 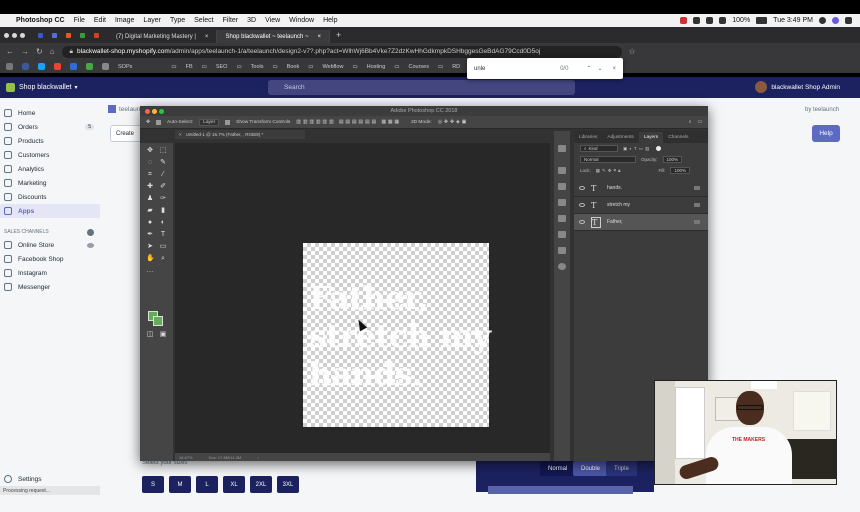 What do you see at coordinates (419, 67) in the screenshot?
I see `bookmark-courses: Courses` at bounding box center [419, 67].